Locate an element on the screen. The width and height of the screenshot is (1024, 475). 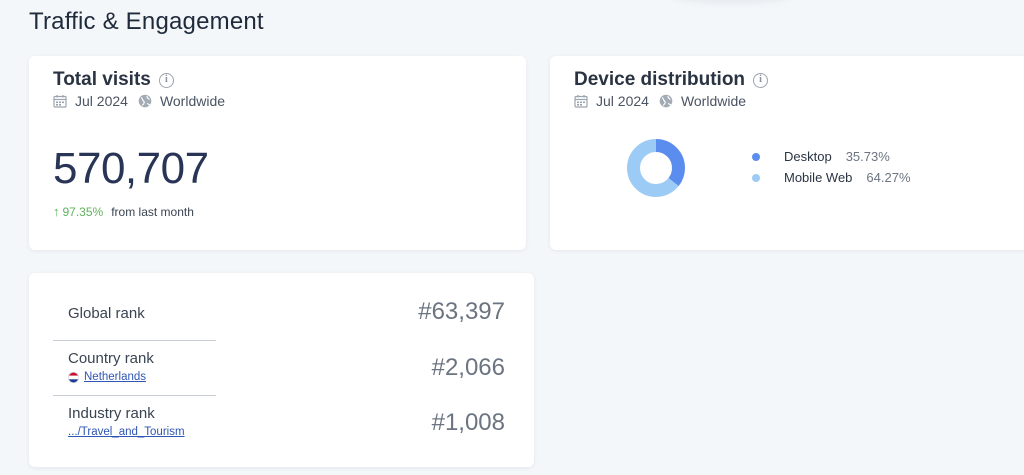
legend-label-mobile-web: Mobile Web is located at coordinates (818, 177).